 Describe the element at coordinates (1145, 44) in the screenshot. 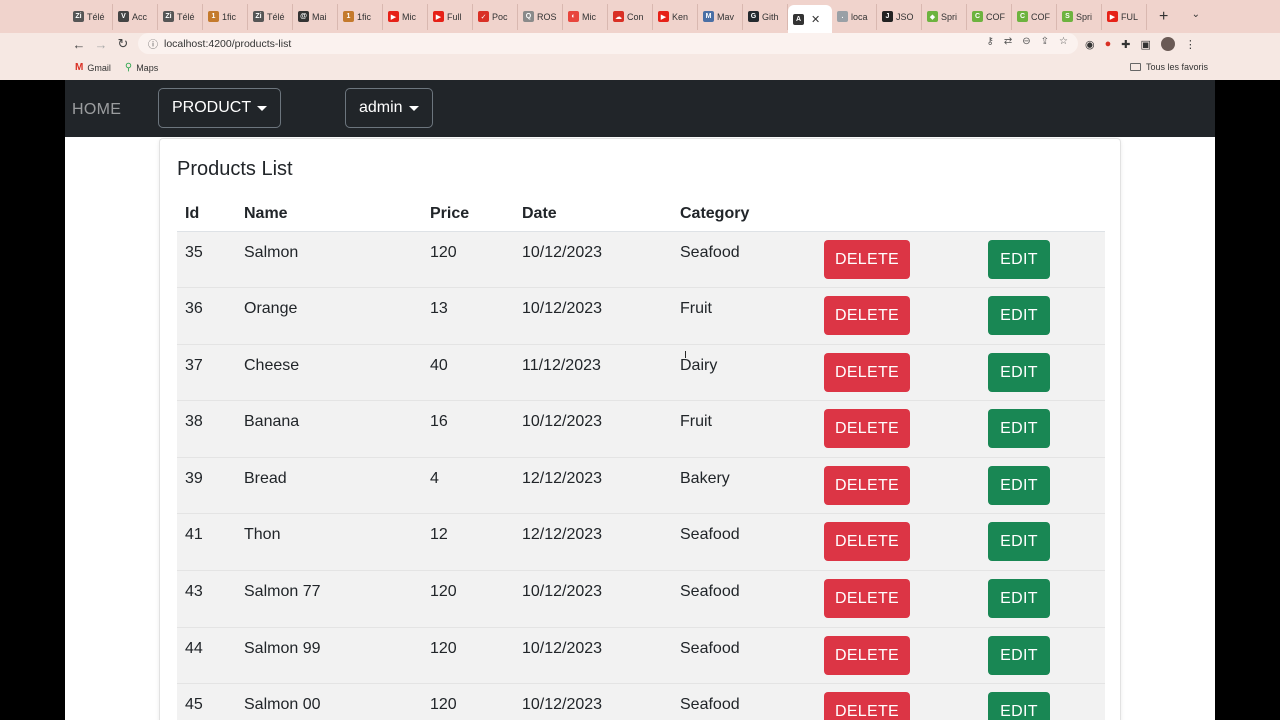

I see `side-panel-icon: ▣` at that location.